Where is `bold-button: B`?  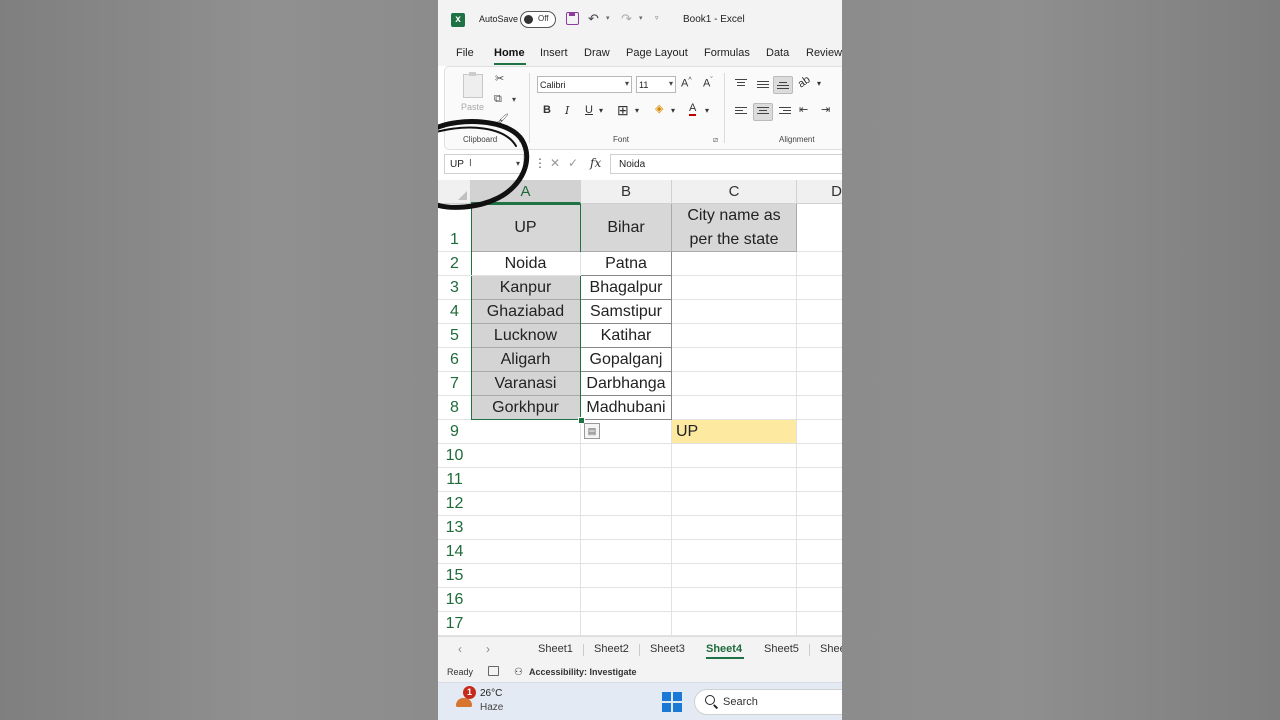 bold-button: B is located at coordinates (547, 110).